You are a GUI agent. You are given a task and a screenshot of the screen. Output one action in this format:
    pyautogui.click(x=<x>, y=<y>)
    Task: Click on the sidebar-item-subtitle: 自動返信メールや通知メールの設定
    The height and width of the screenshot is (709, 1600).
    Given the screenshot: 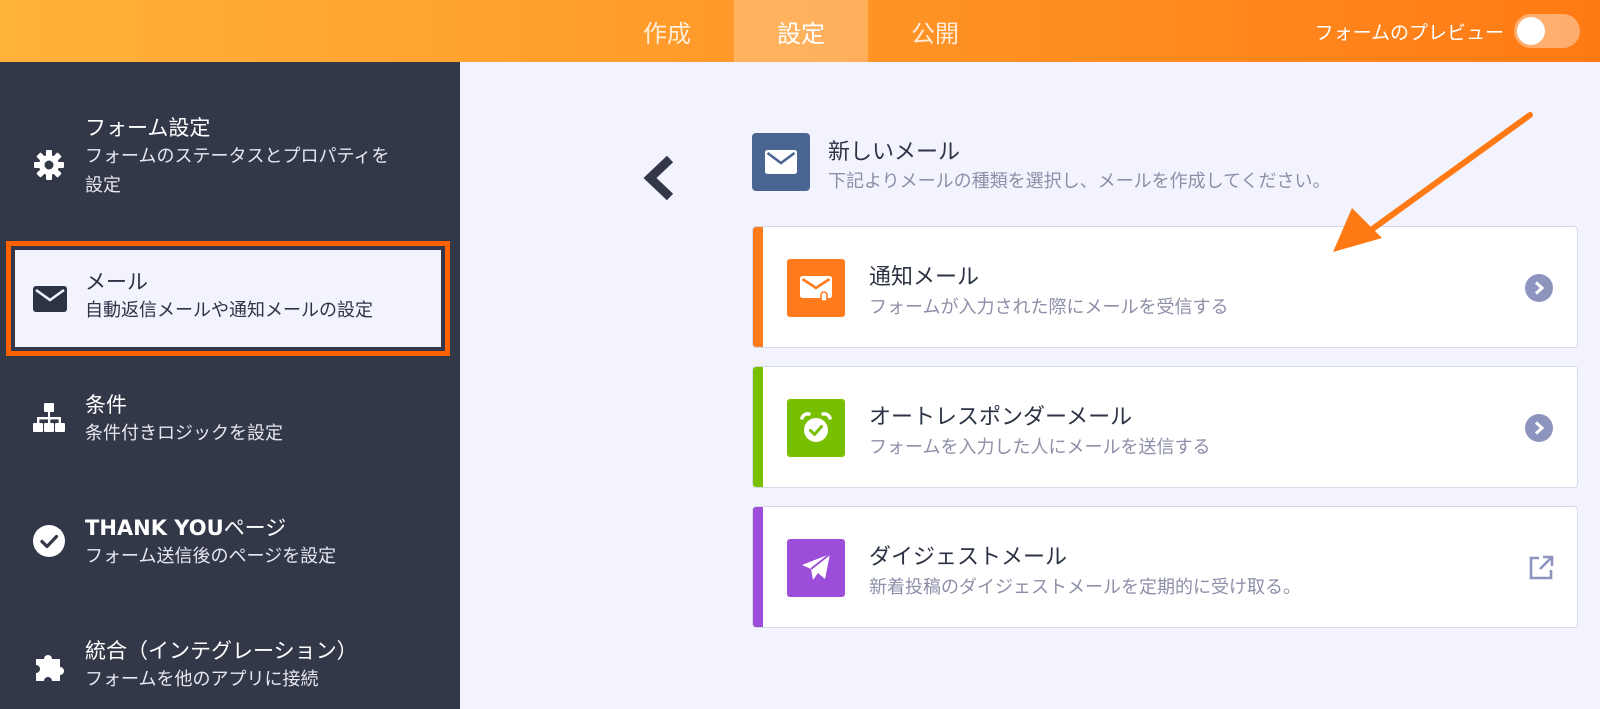 What is the action you would take?
    pyautogui.click(x=229, y=310)
    